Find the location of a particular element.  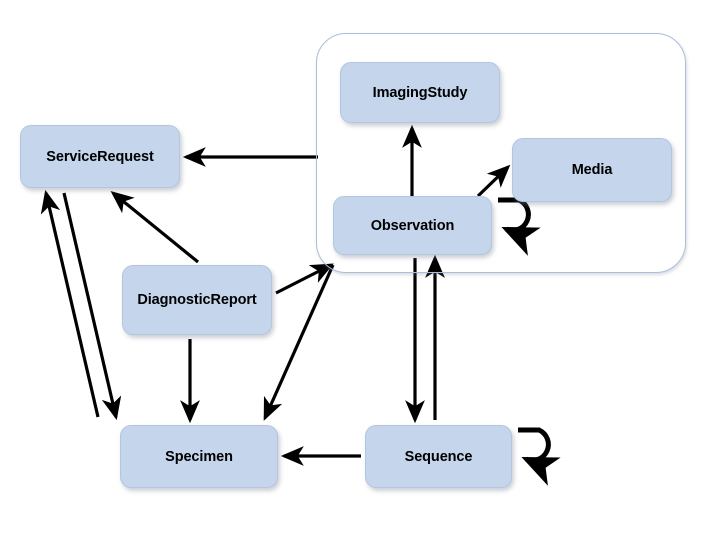

node-observation: Observation is located at coordinates (412, 225).